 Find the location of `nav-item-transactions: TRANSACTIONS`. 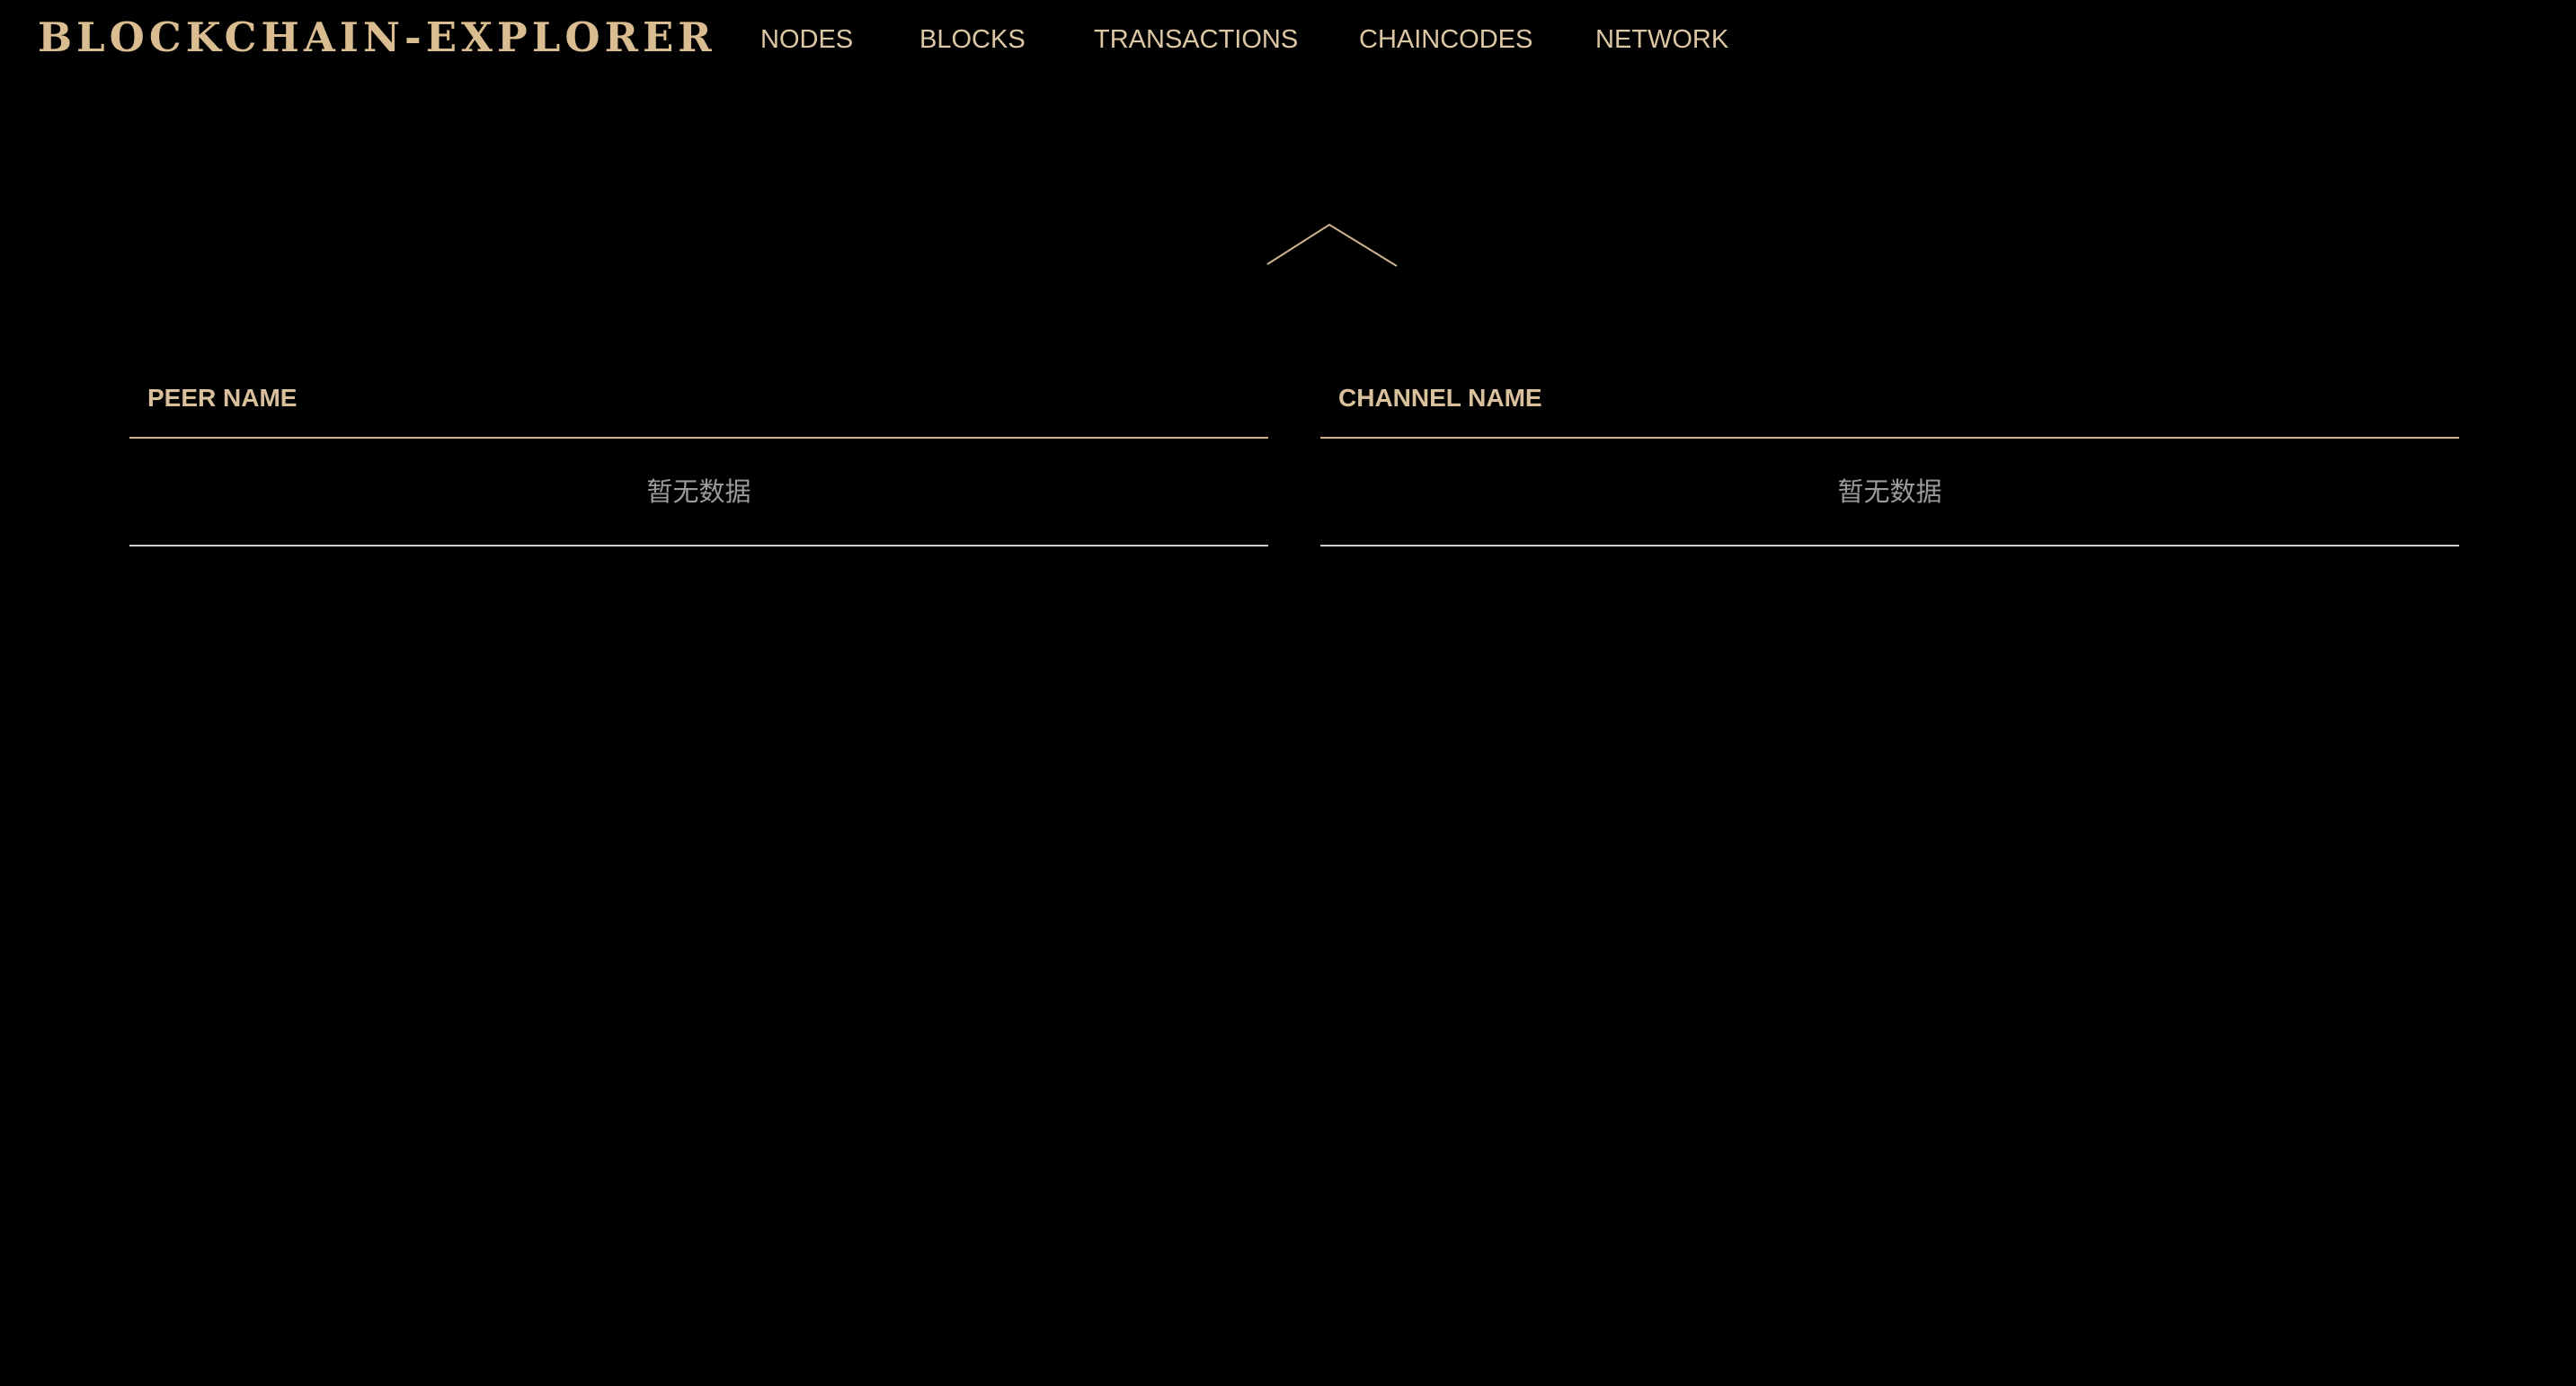

nav-item-transactions: TRANSACTIONS is located at coordinates (1196, 40).